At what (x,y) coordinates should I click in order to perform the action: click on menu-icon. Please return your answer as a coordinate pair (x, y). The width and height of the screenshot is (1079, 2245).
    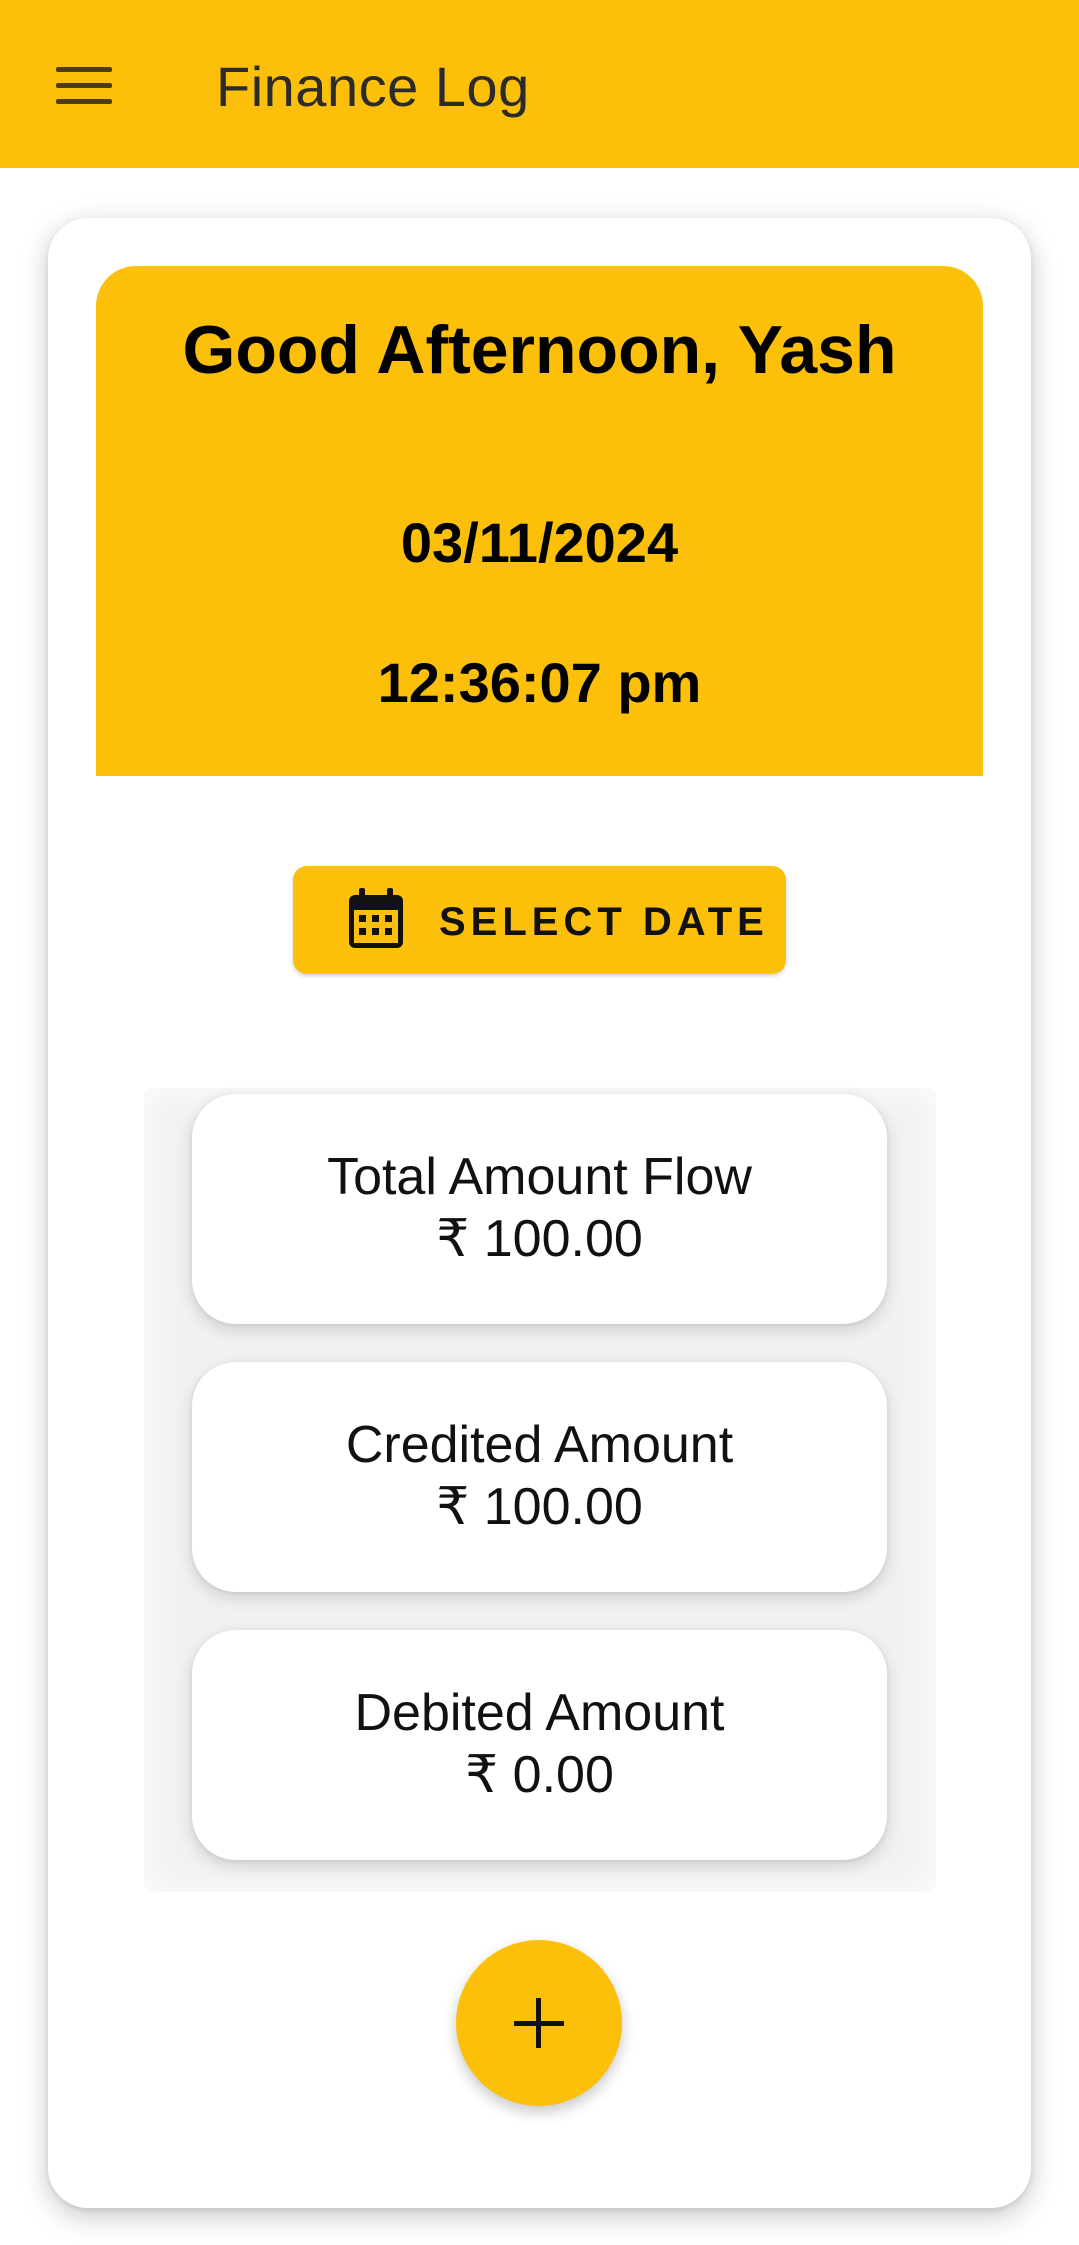
    Looking at the image, I should click on (84, 86).